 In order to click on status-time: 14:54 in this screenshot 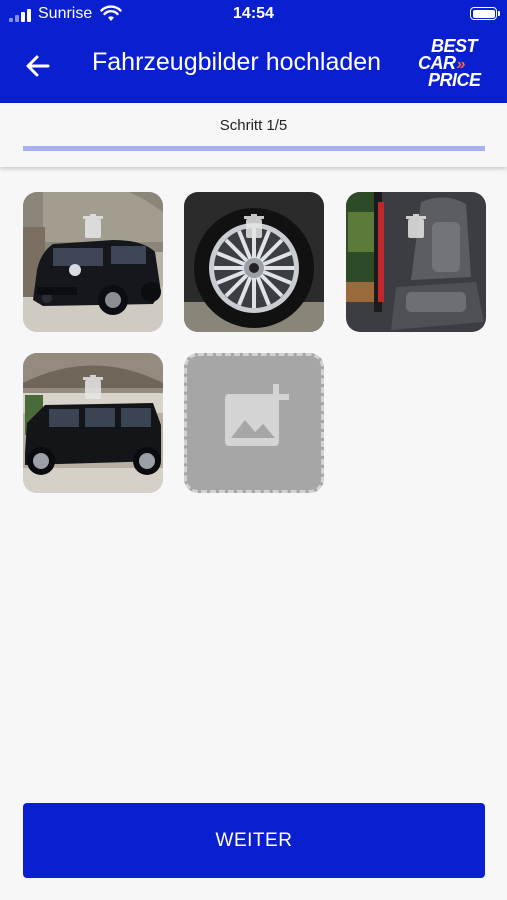, I will do `click(253, 13)`.